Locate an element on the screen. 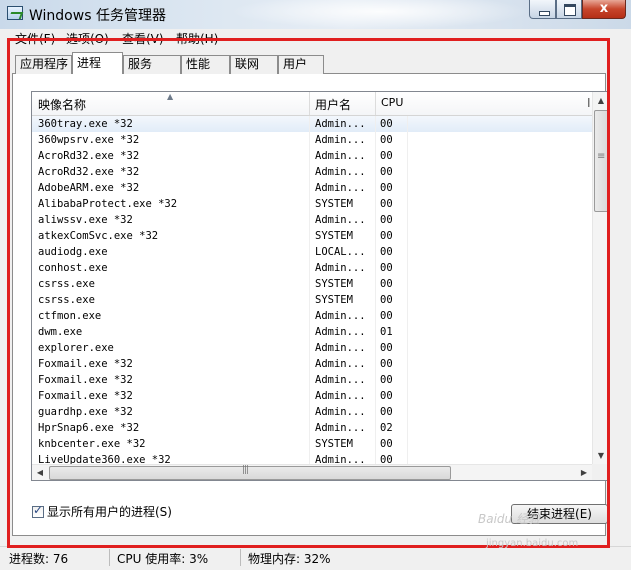  process-cpu: 01 is located at coordinates (386, 332).